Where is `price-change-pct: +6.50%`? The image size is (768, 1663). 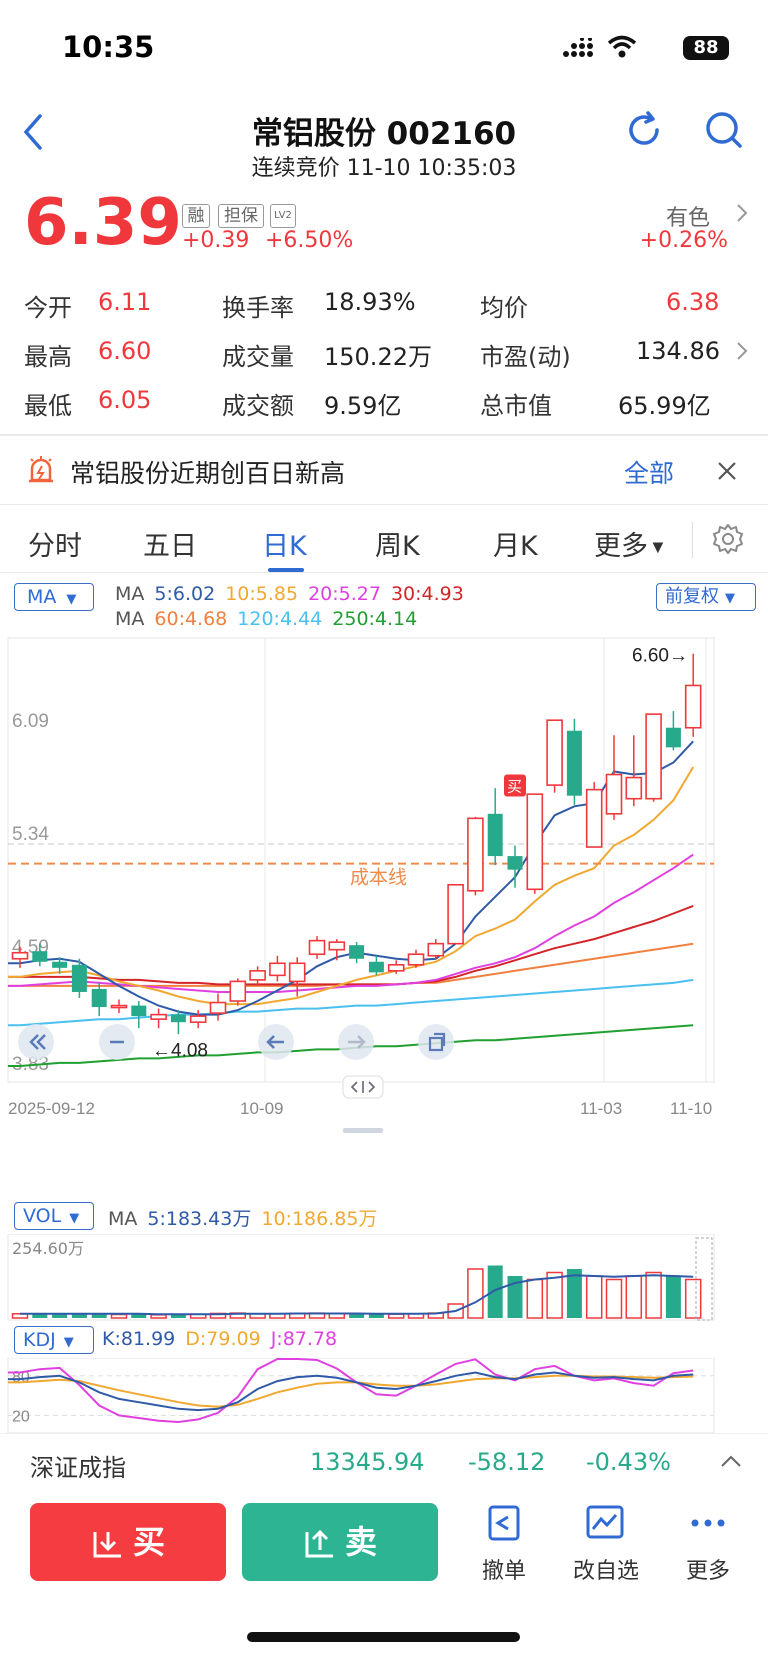
price-change-pct: +6.50% is located at coordinates (309, 240).